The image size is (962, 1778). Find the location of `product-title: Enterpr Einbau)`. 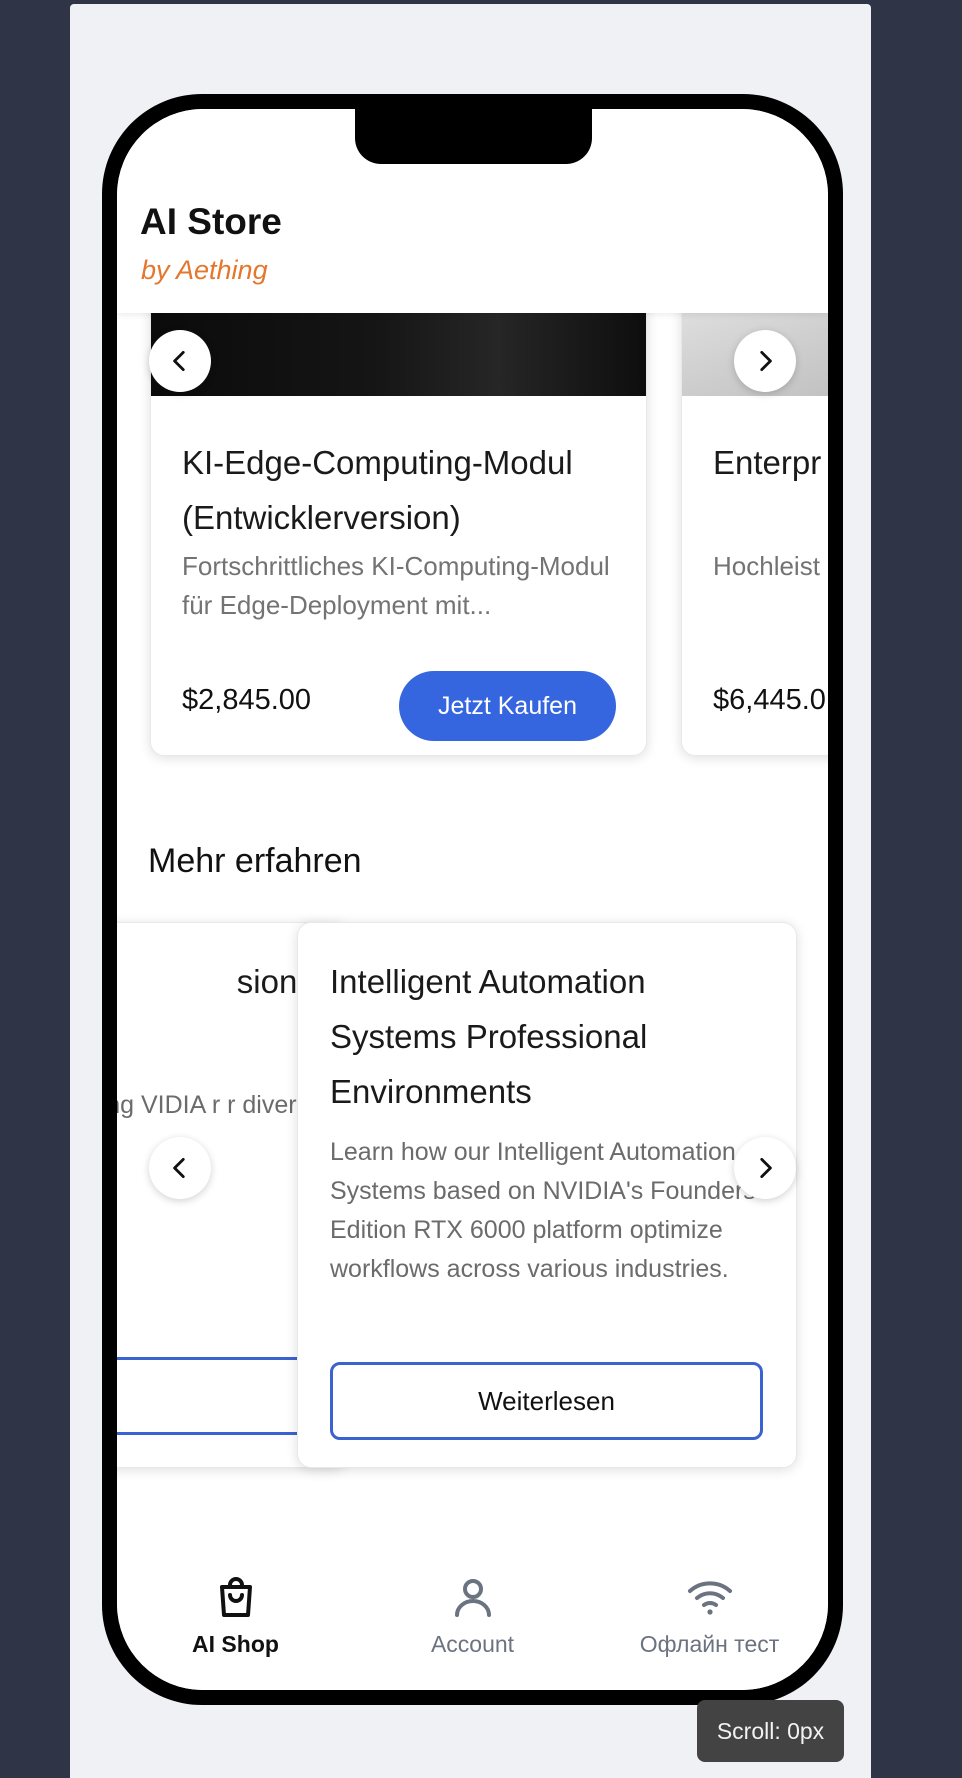

product-title: Enterpr Einbau) is located at coordinates (770, 462).